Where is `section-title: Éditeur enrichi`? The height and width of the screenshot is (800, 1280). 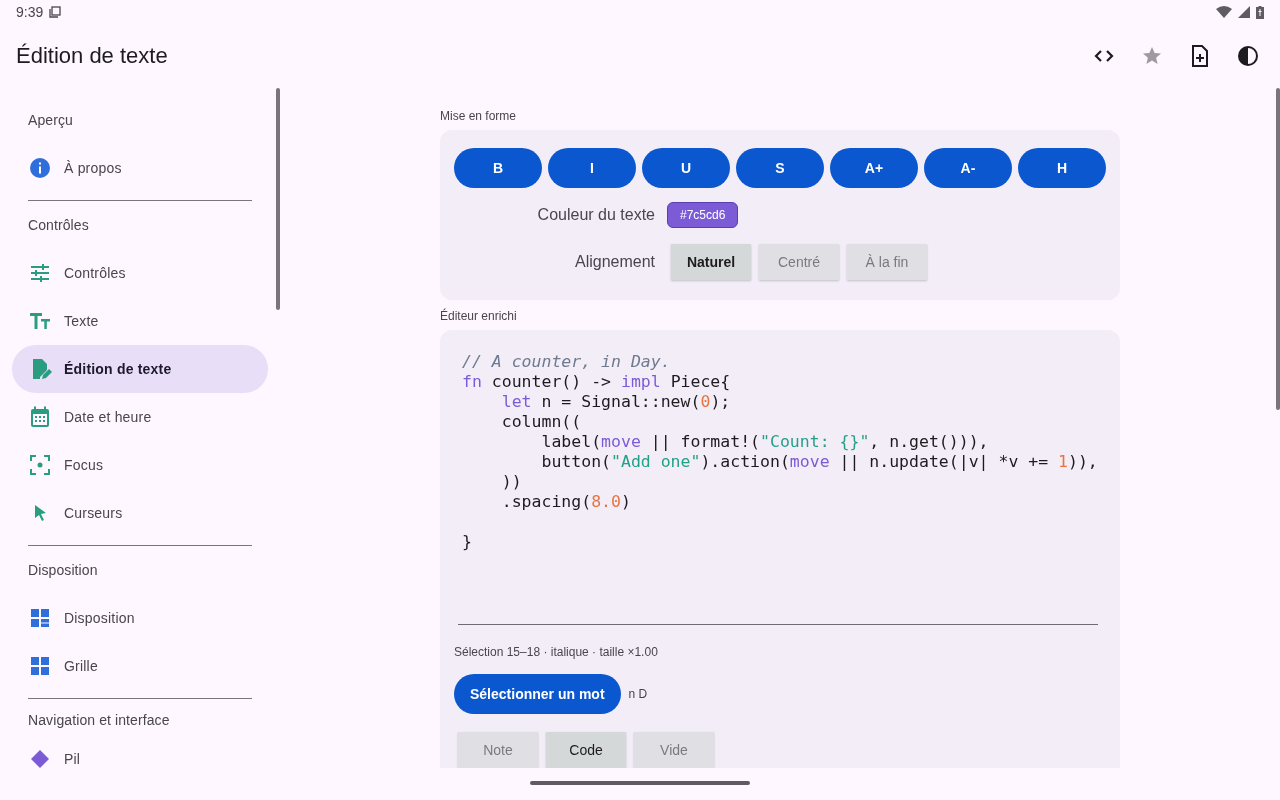
section-title: Éditeur enrichi is located at coordinates (479, 316).